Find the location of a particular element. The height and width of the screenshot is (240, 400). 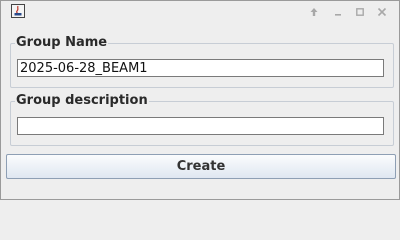

group-name-label: Group Name is located at coordinates (62, 43).